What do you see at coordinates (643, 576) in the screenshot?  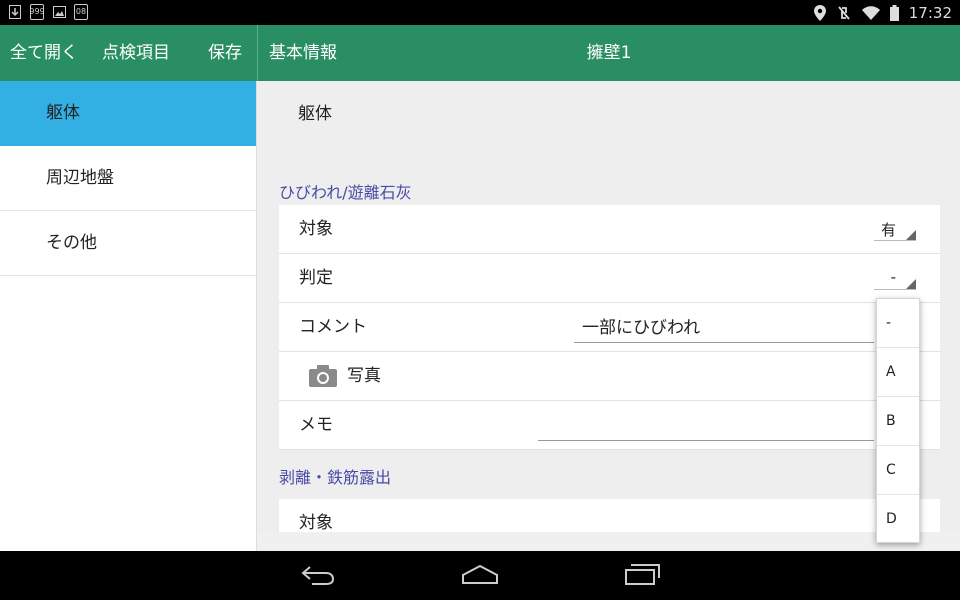 I see `recent-apps-icon` at bounding box center [643, 576].